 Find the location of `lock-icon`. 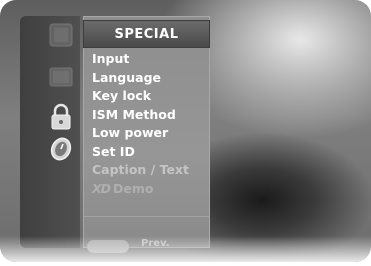

lock-icon is located at coordinates (61, 117).